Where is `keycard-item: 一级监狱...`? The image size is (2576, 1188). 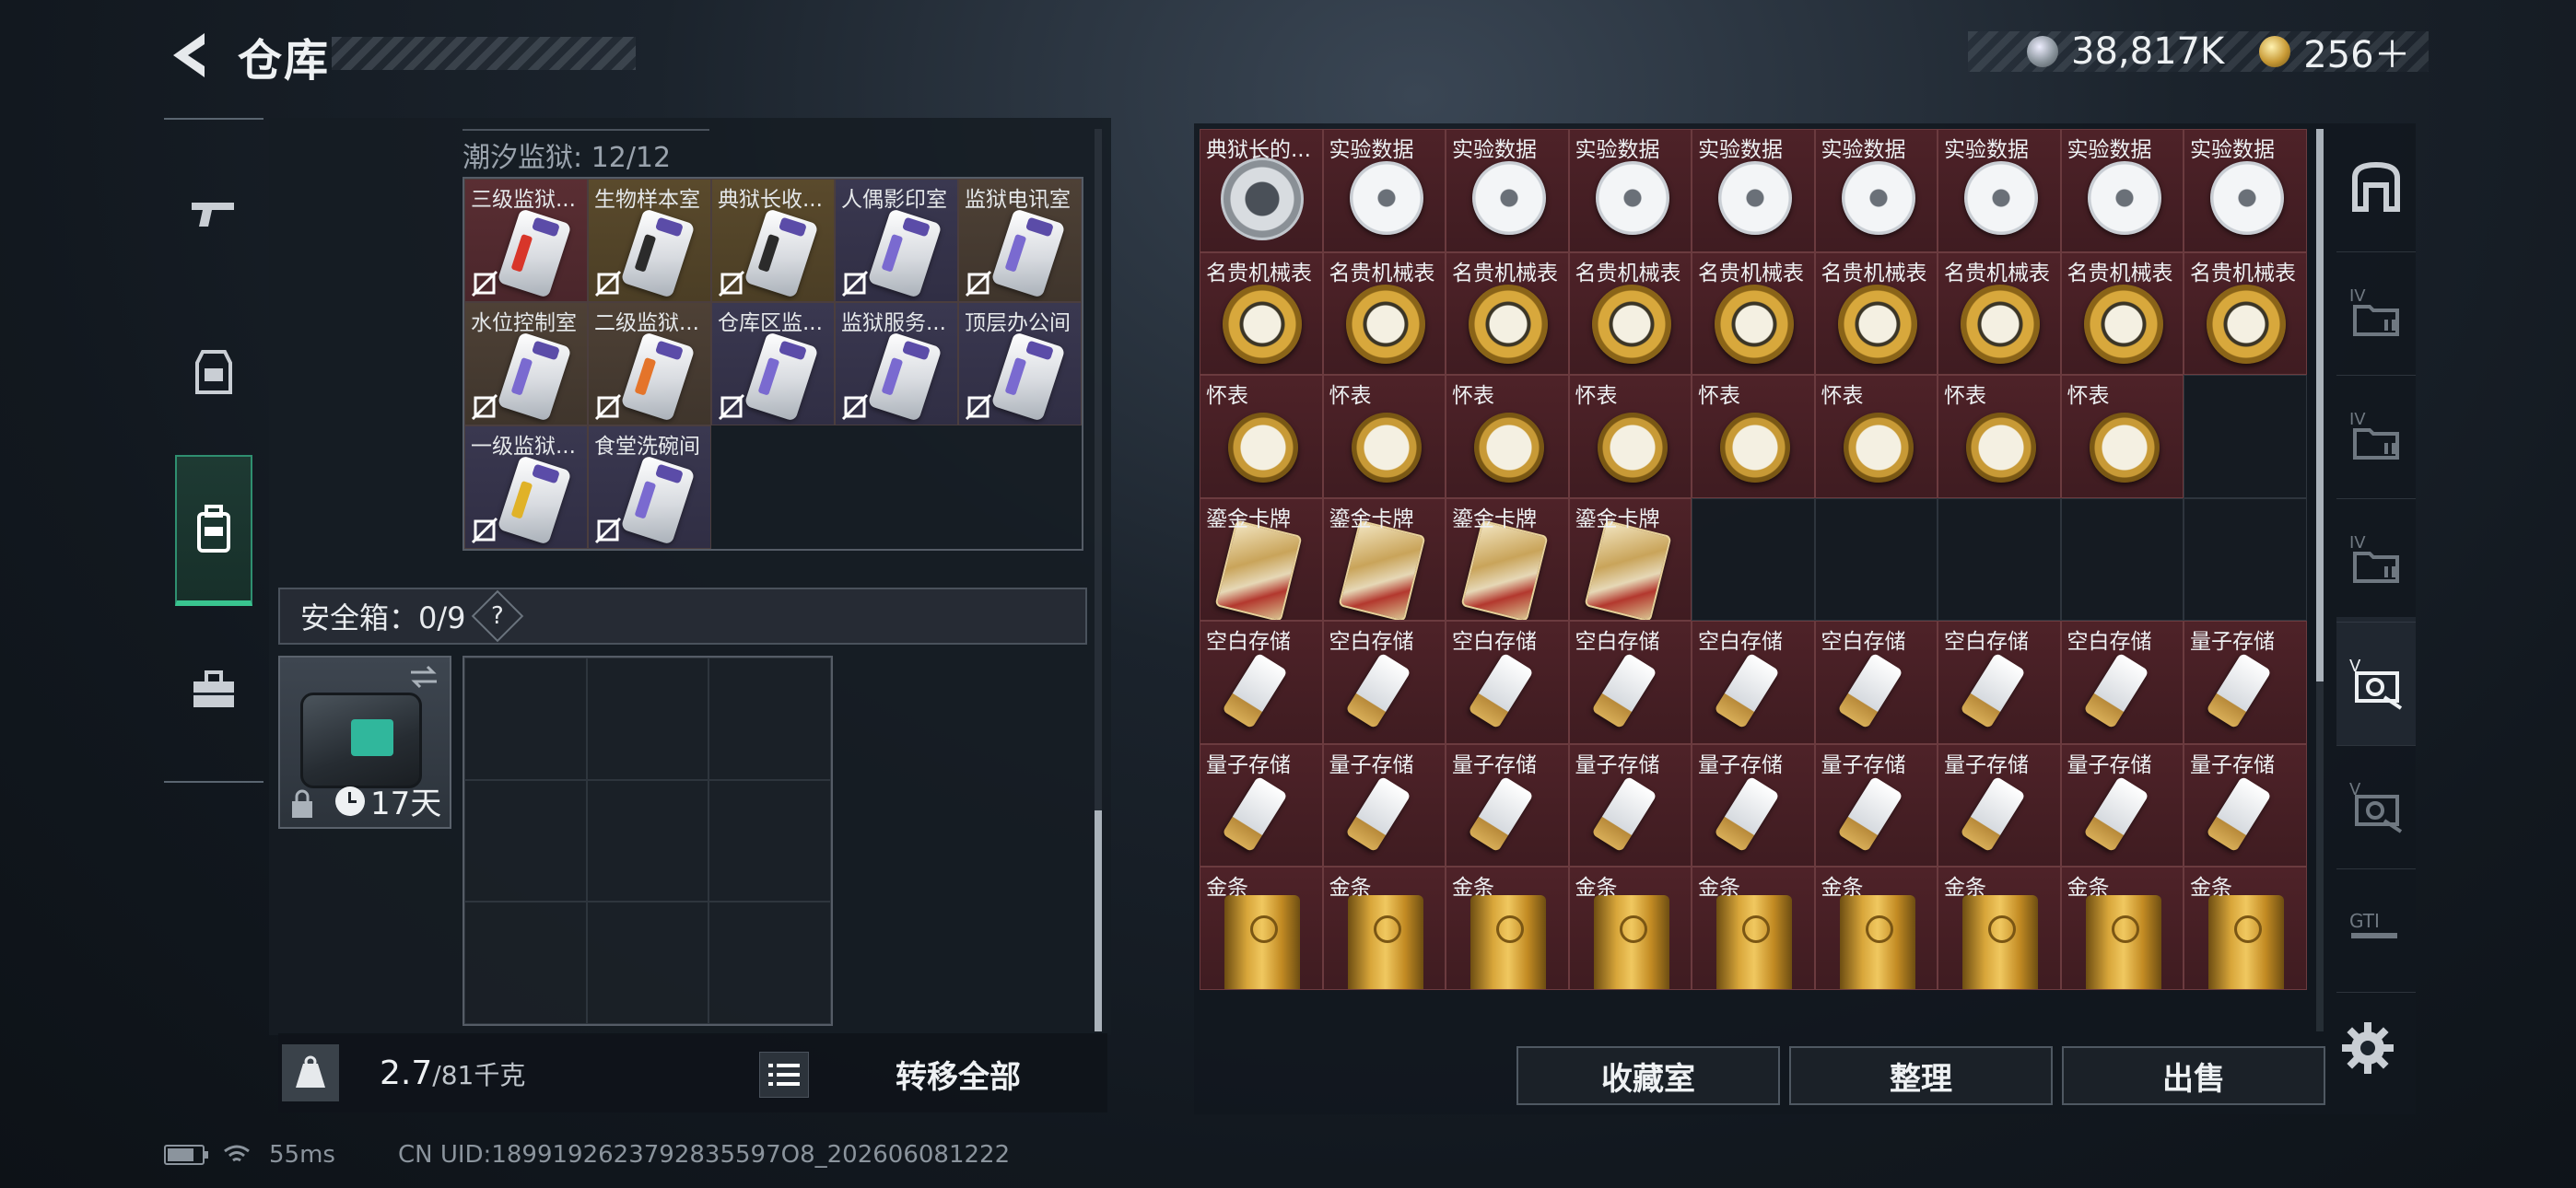 keycard-item: 一级监狱... is located at coordinates (526, 487).